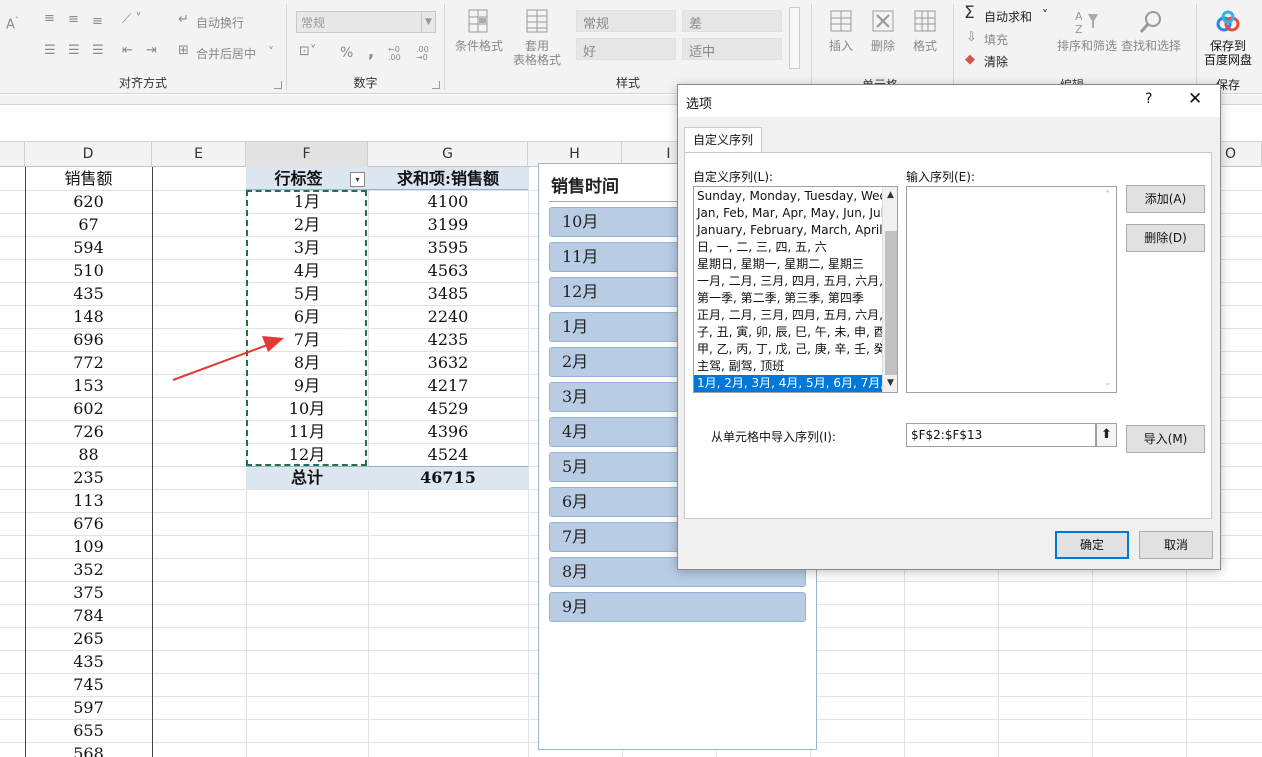  What do you see at coordinates (88, 707) in the screenshot?
I see `sales-cell: 597` at bounding box center [88, 707].